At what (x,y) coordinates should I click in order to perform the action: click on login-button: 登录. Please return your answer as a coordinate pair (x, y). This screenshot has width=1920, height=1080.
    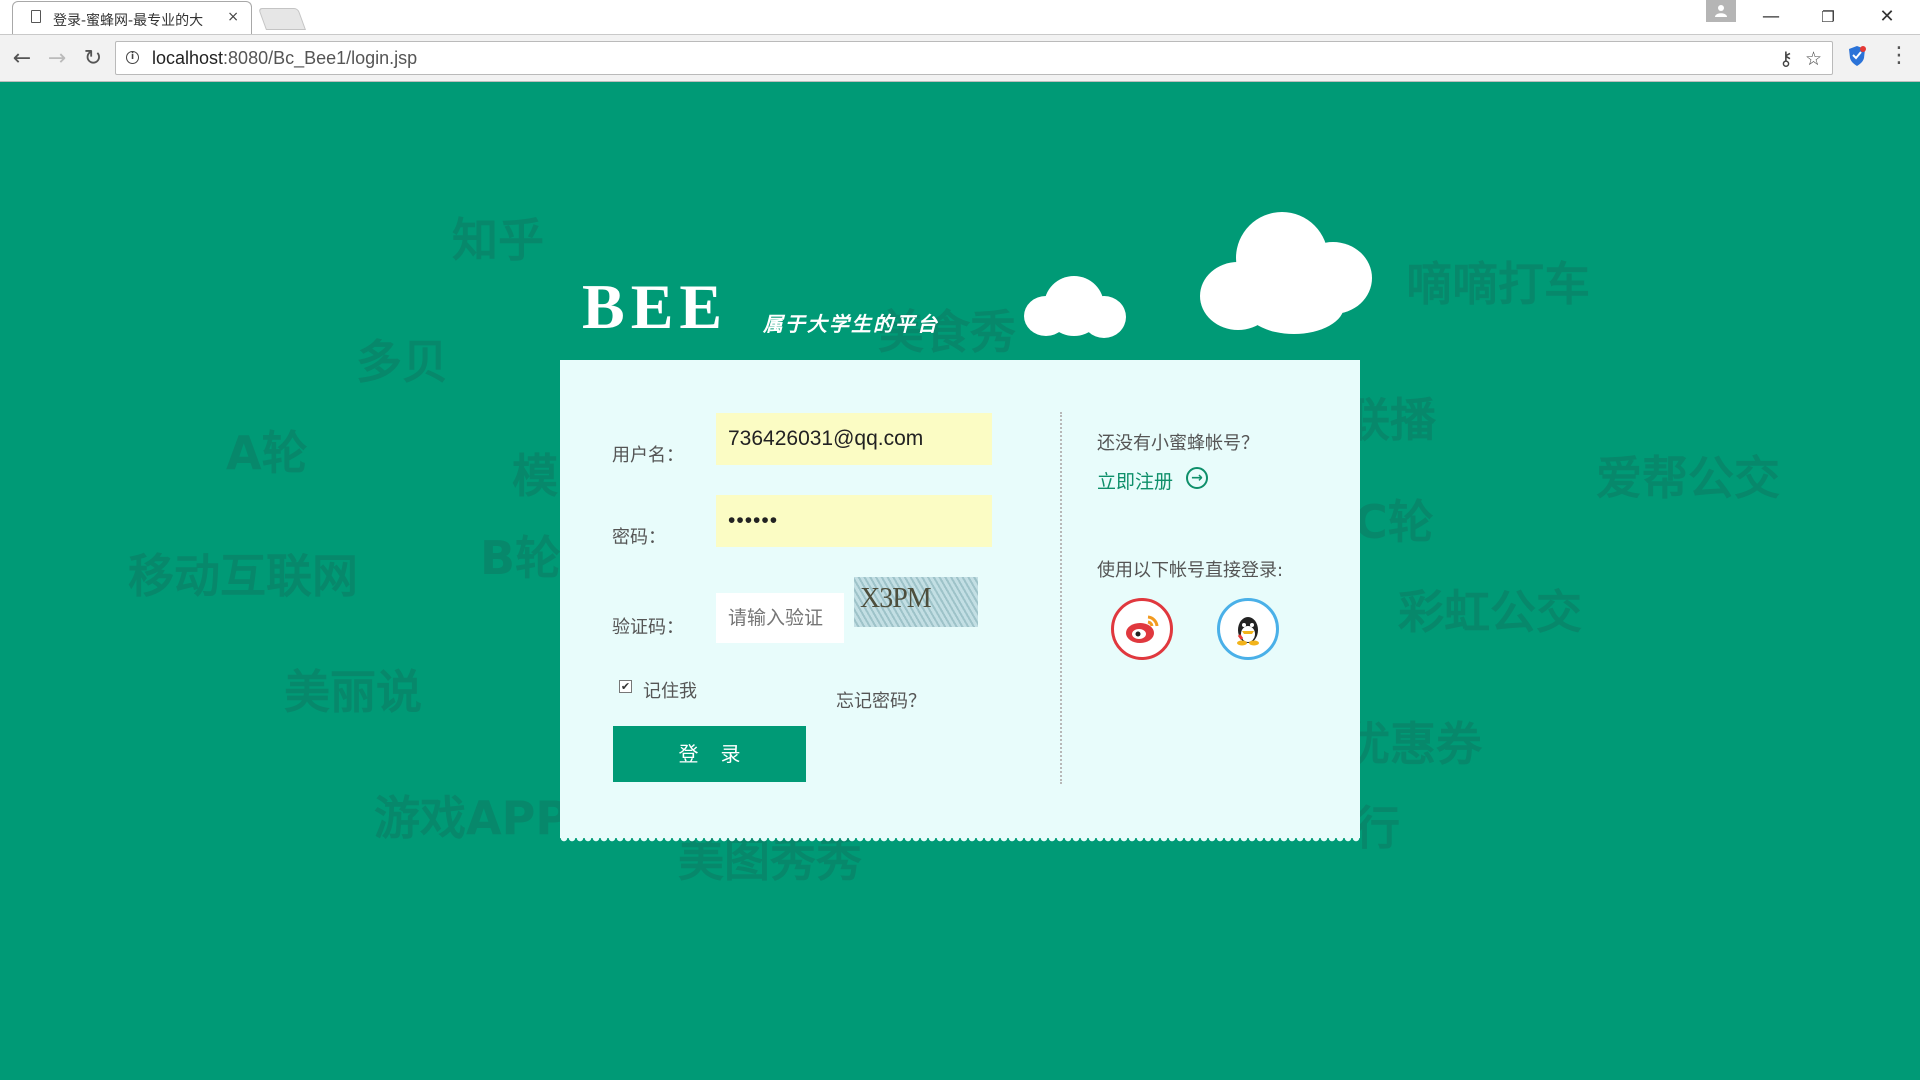
    Looking at the image, I should click on (709, 754).